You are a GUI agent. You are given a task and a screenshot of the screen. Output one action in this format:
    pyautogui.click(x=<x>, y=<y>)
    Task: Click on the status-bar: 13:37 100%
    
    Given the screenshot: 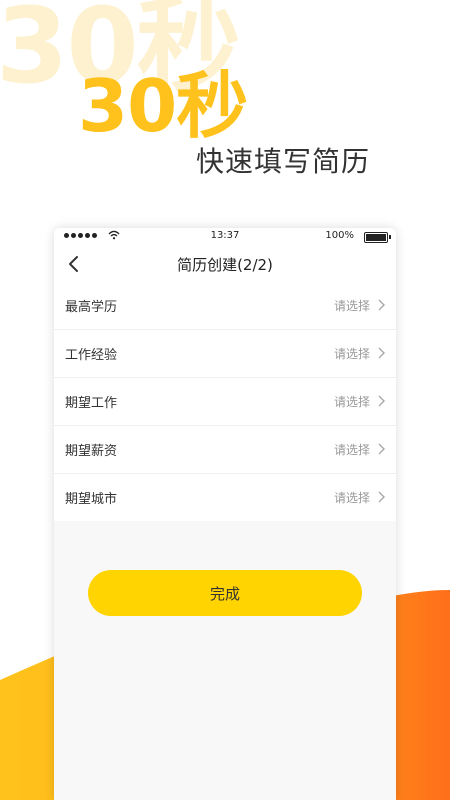 What is the action you would take?
    pyautogui.click(x=225, y=237)
    